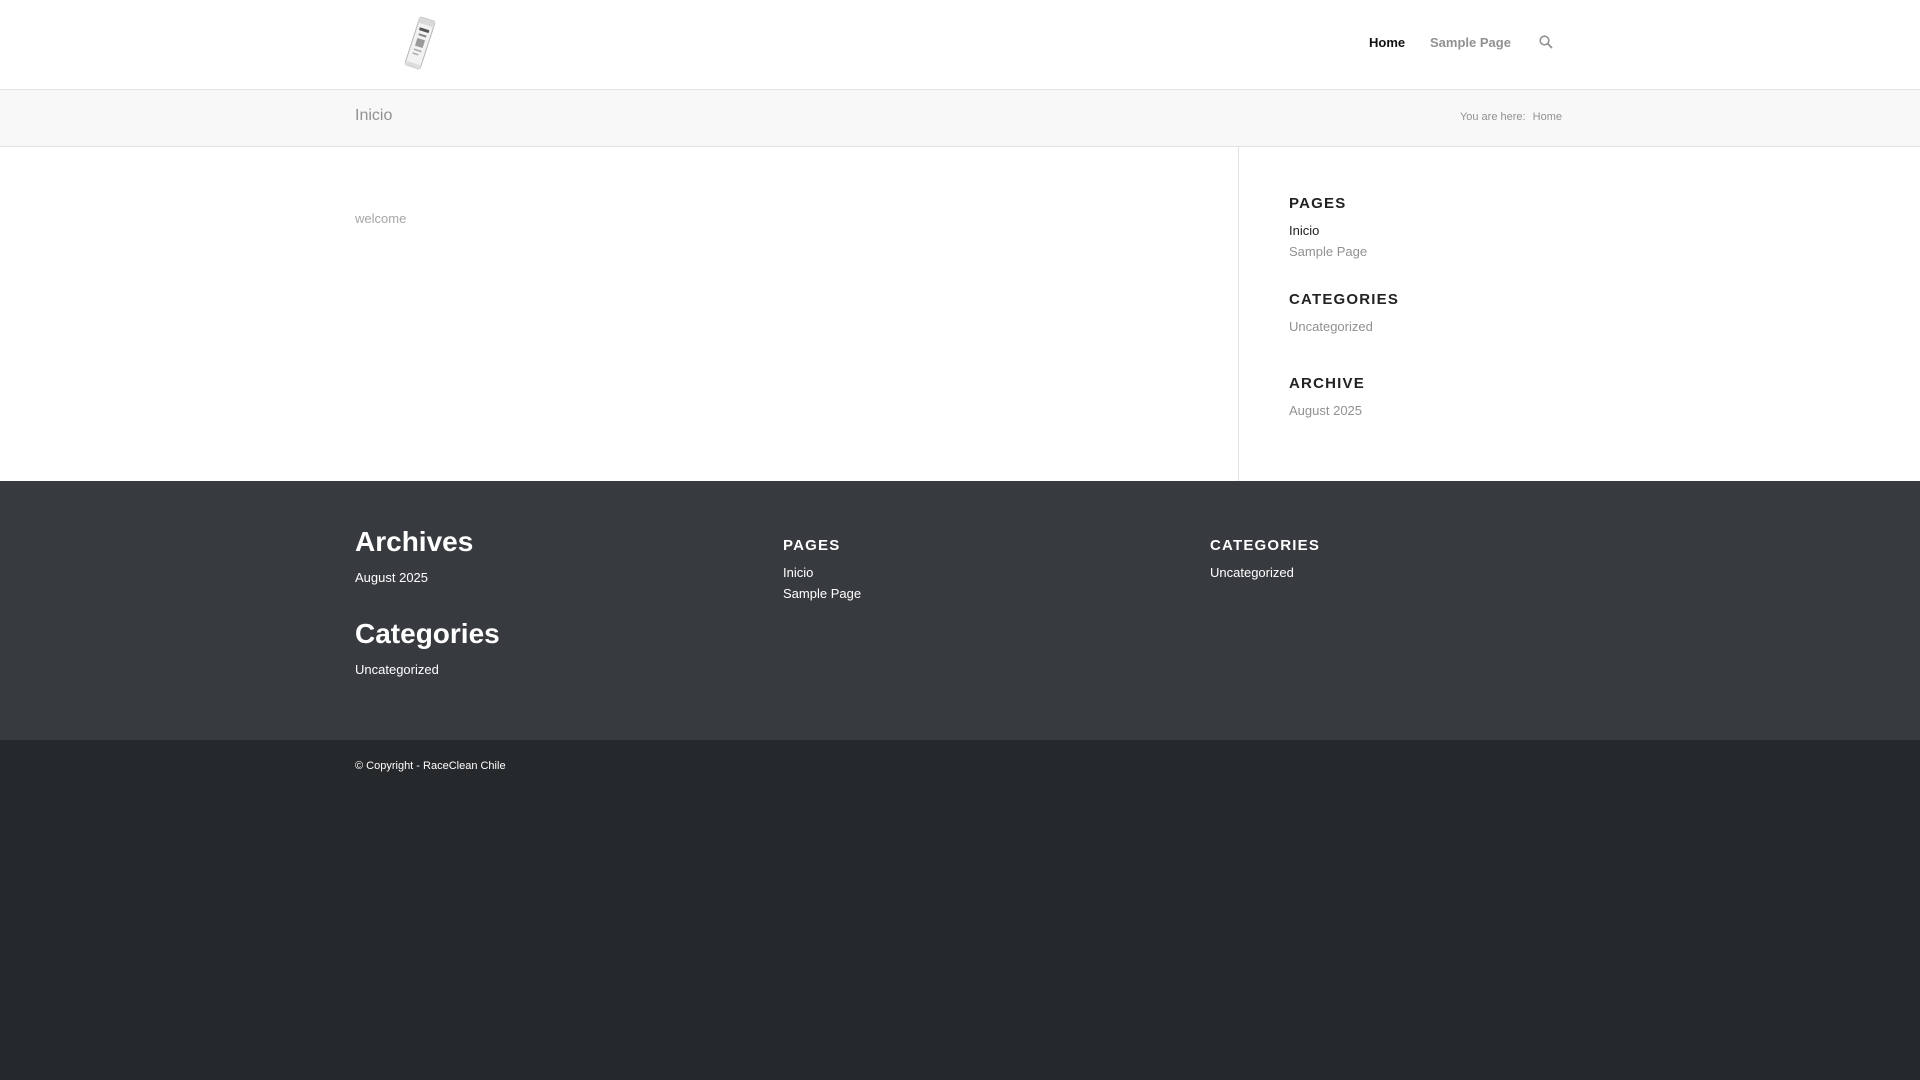  I want to click on footer-link-uncategorized: Uncategorized, so click(397, 669).